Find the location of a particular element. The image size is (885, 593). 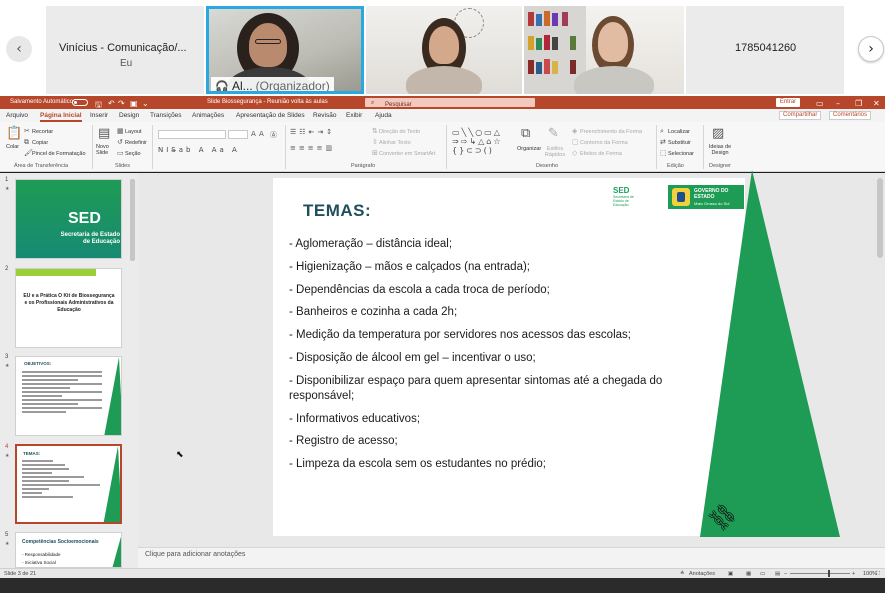

layout-button: Layout is located at coordinates (133, 132).